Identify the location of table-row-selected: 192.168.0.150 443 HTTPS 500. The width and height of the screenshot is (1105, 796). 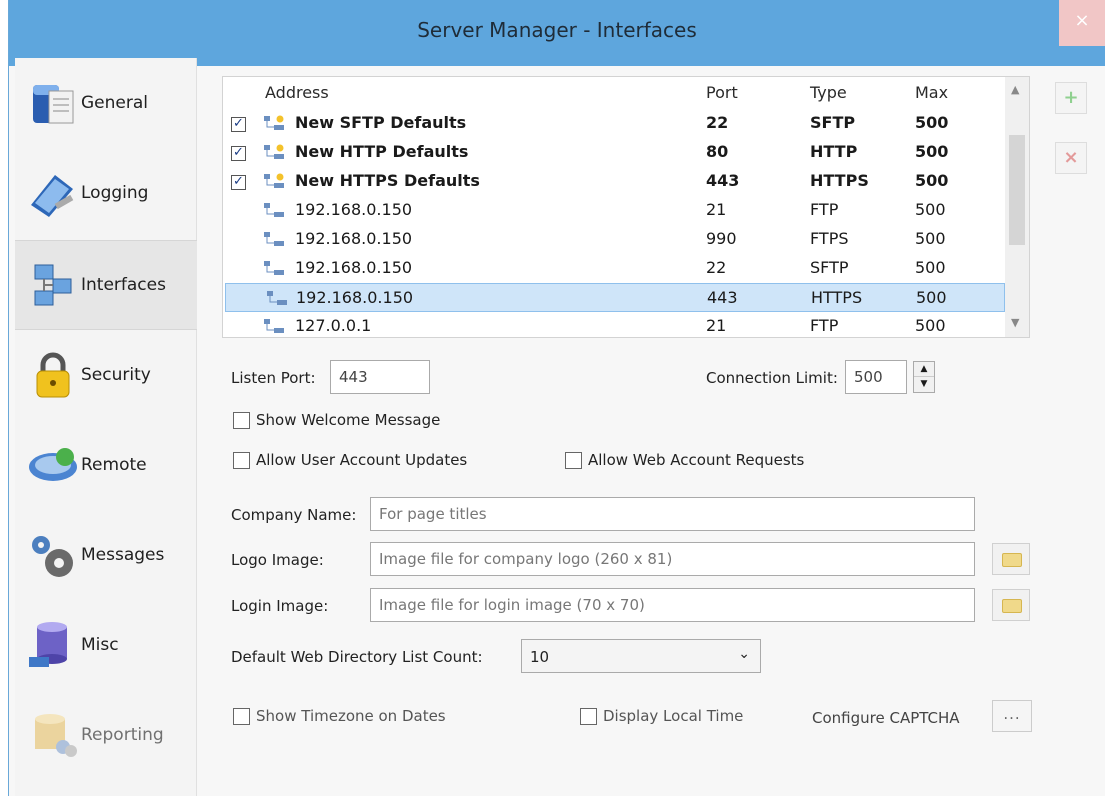
(615, 297).